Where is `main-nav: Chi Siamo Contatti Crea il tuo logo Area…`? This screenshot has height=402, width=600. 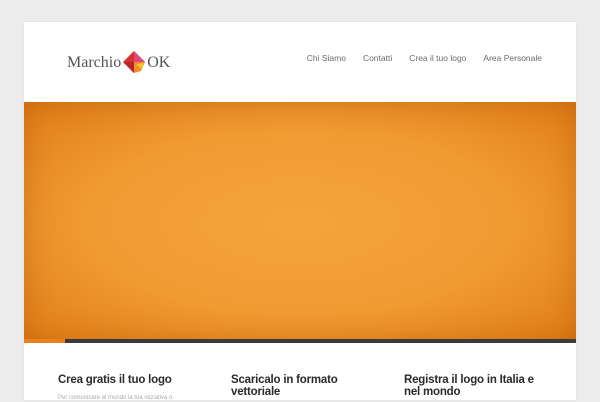 main-nav: Chi Siamo Contatti Crea il tuo logo Area… is located at coordinates (424, 58).